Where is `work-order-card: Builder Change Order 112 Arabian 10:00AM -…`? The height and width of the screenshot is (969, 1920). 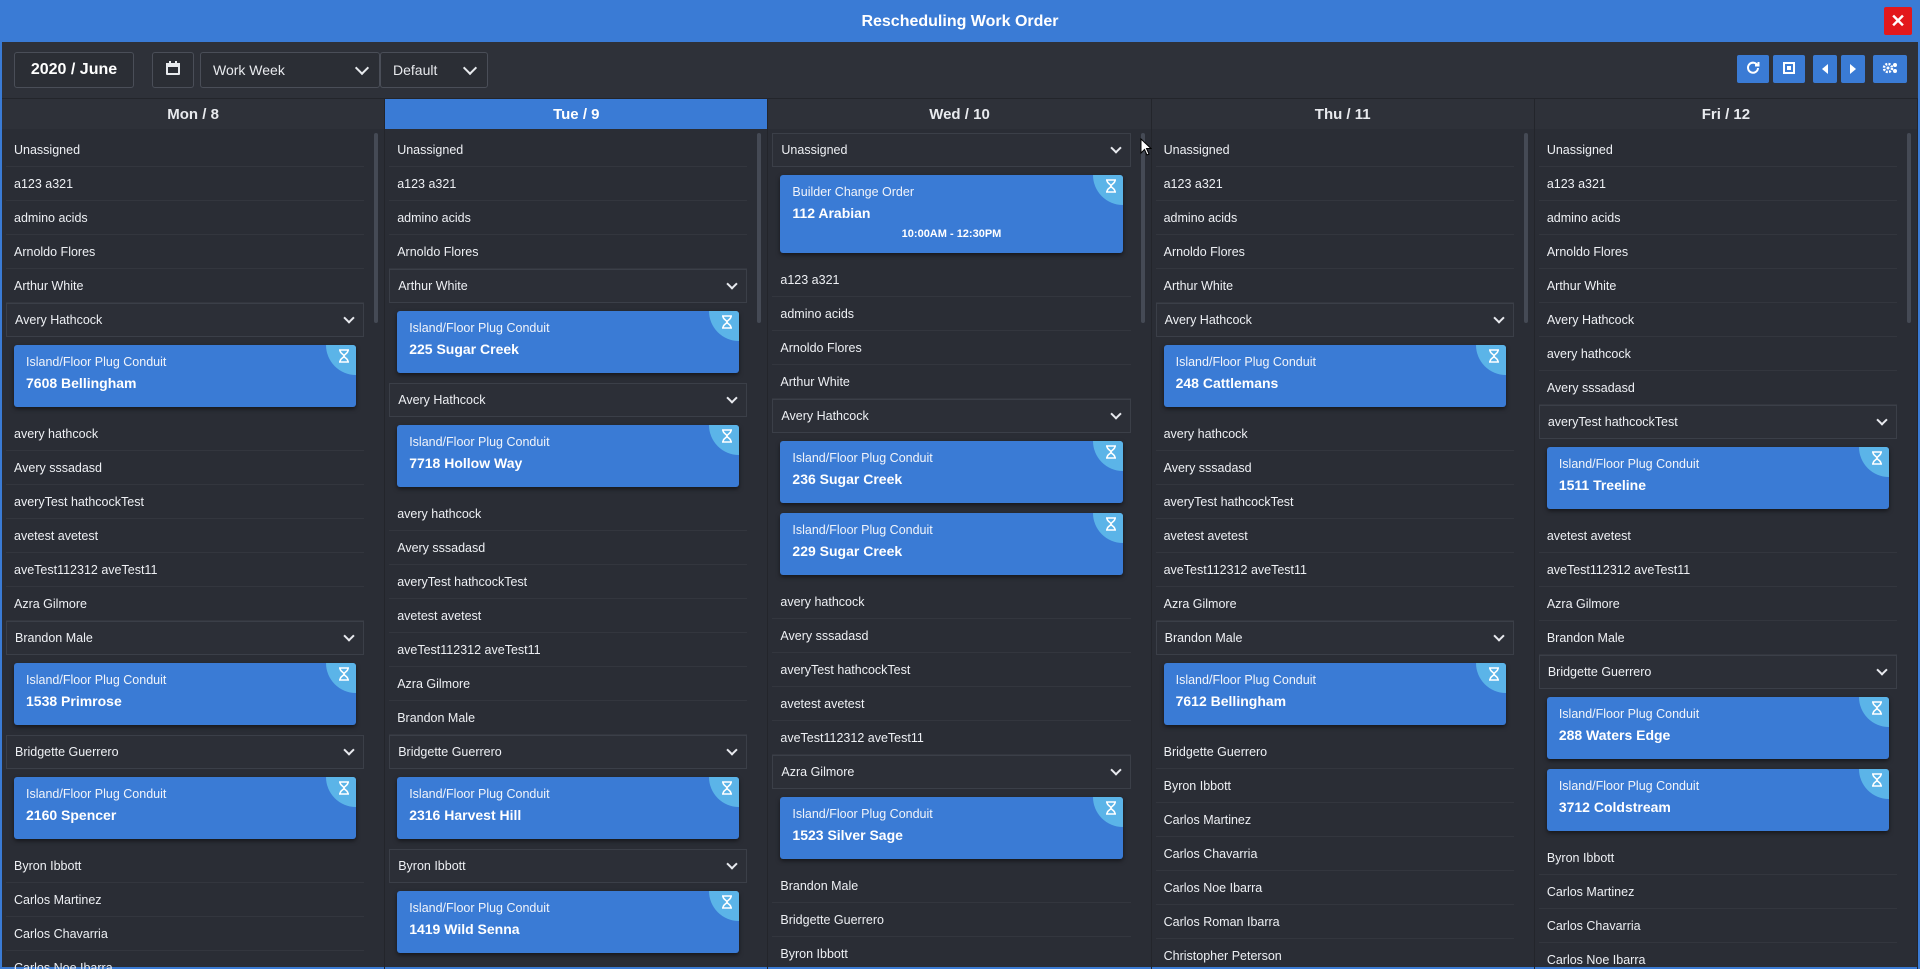 work-order-card: Builder Change Order 112 Arabian 10:00AM -… is located at coordinates (951, 214).